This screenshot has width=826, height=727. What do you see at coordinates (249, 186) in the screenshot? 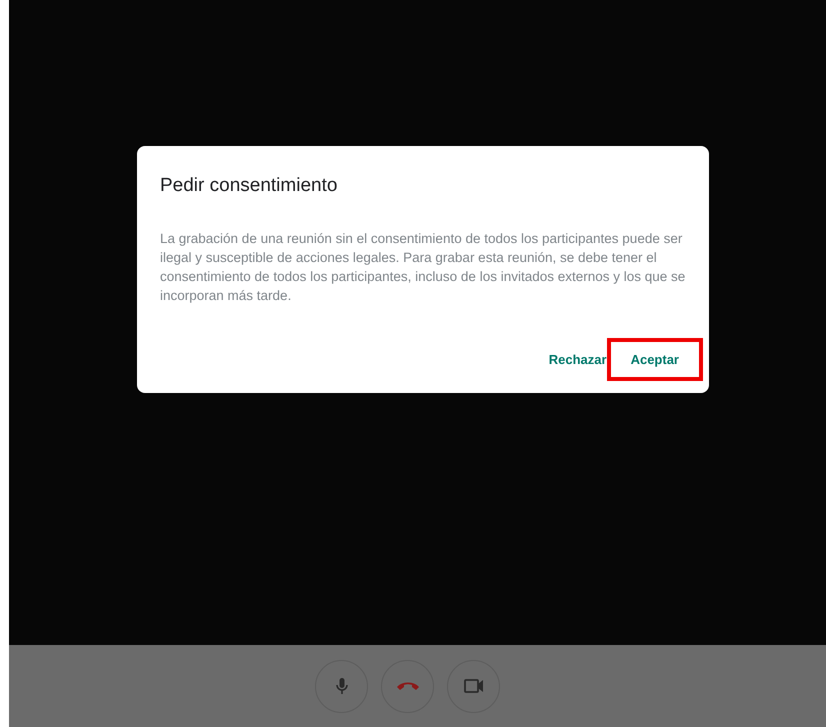
I see `dialog-title: Pedir consentimiento` at bounding box center [249, 186].